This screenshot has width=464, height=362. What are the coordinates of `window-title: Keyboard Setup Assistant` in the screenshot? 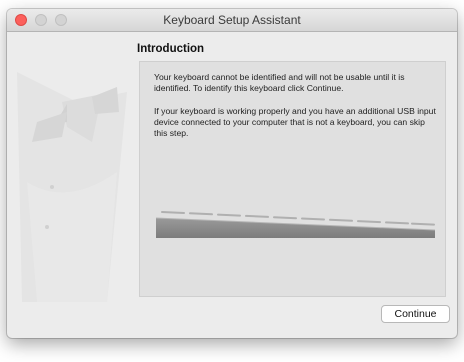 It's located at (232, 20).